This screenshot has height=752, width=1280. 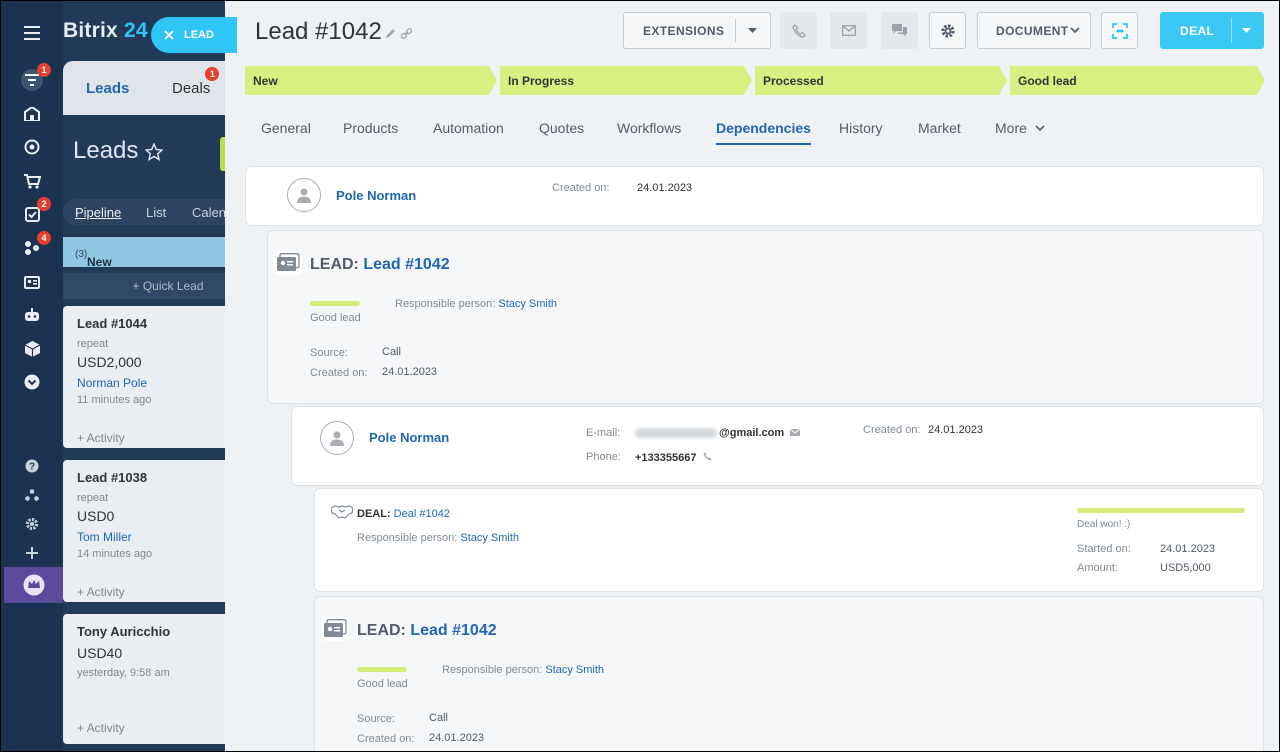 I want to click on created-label: Created on:, so click(x=581, y=188).